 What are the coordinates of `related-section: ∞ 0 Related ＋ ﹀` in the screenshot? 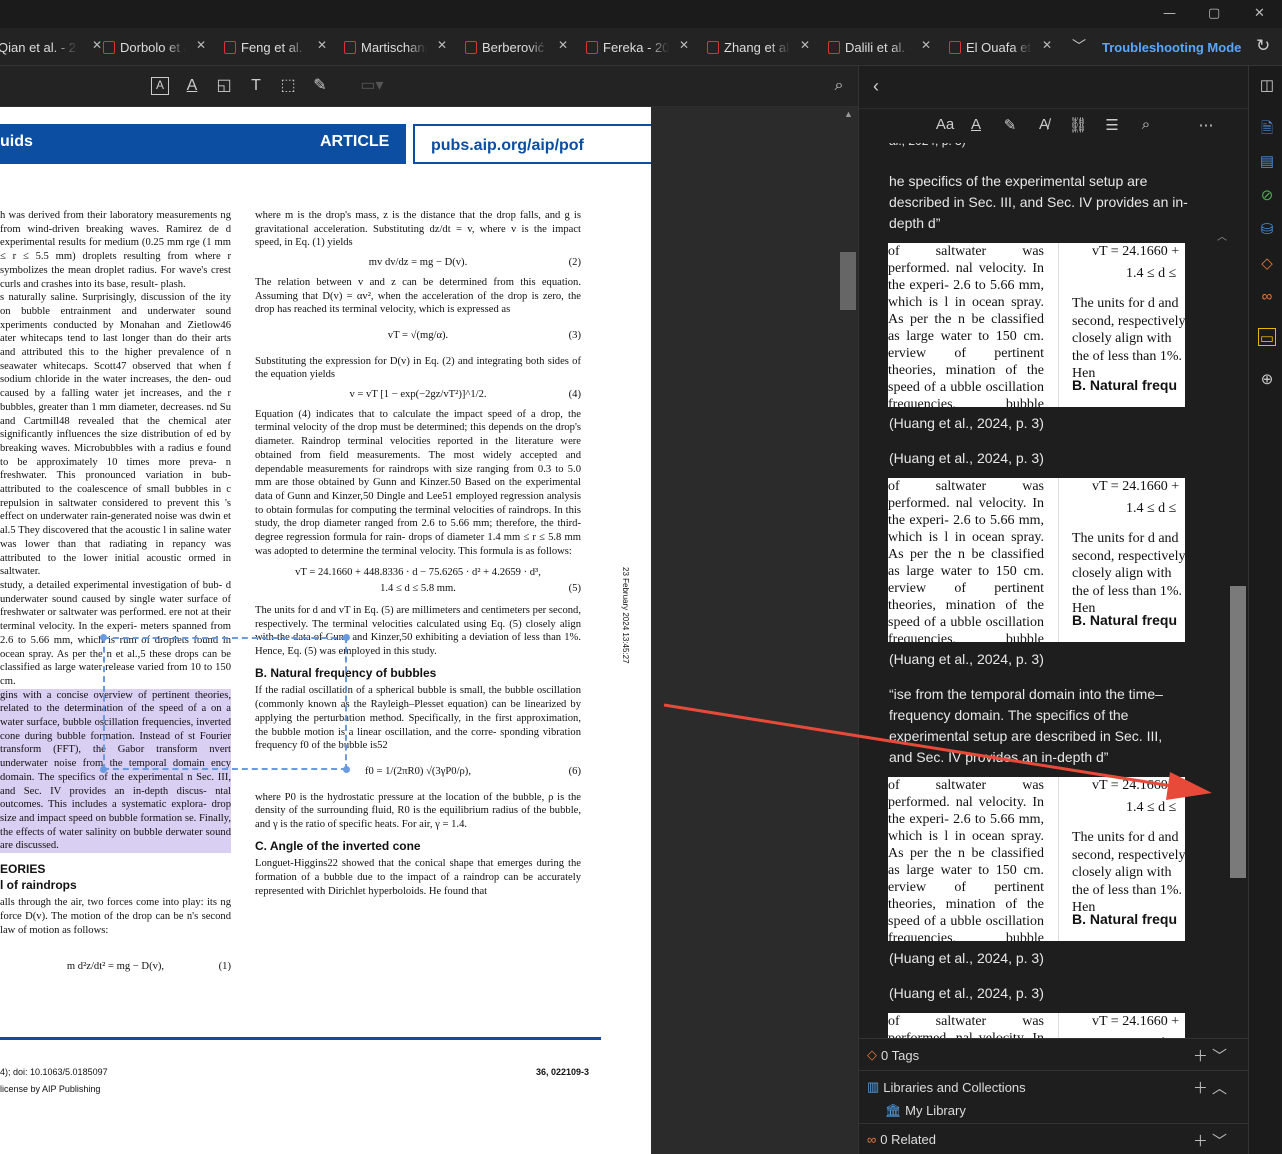 It's located at (1054, 1138).